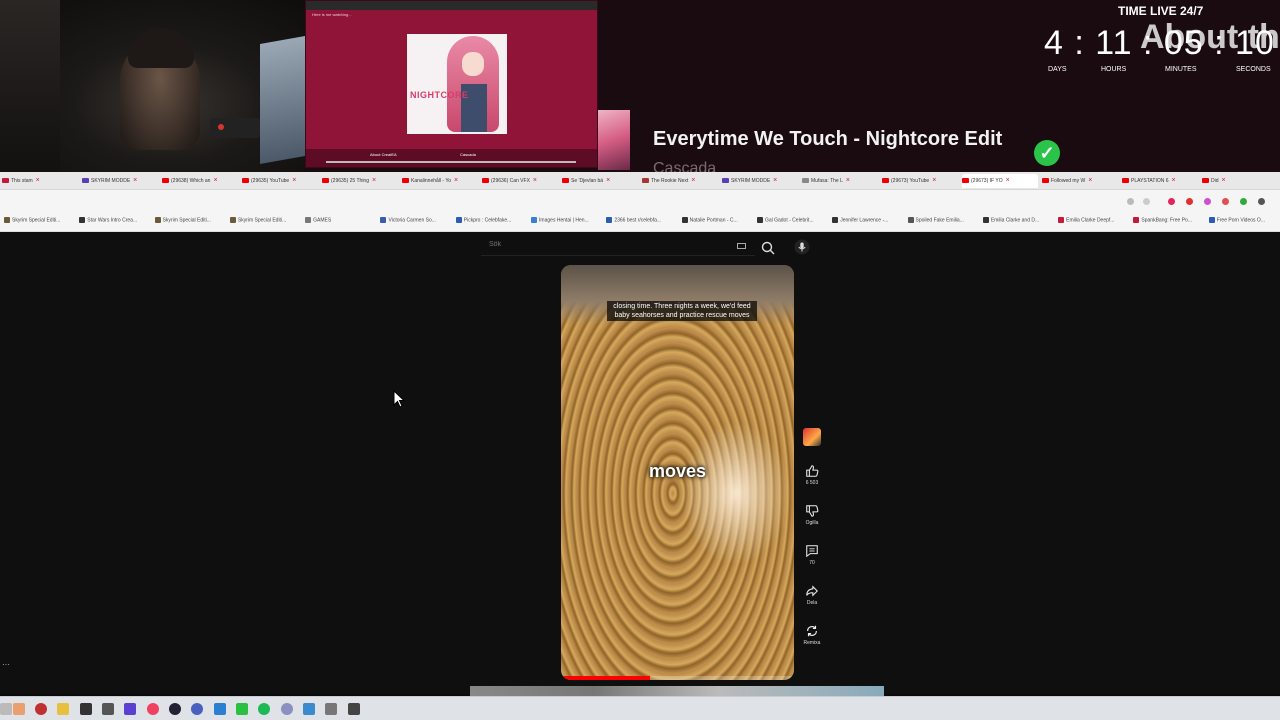  I want to click on browser-tab: (29635) 25 Thing ×, so click(360, 181).